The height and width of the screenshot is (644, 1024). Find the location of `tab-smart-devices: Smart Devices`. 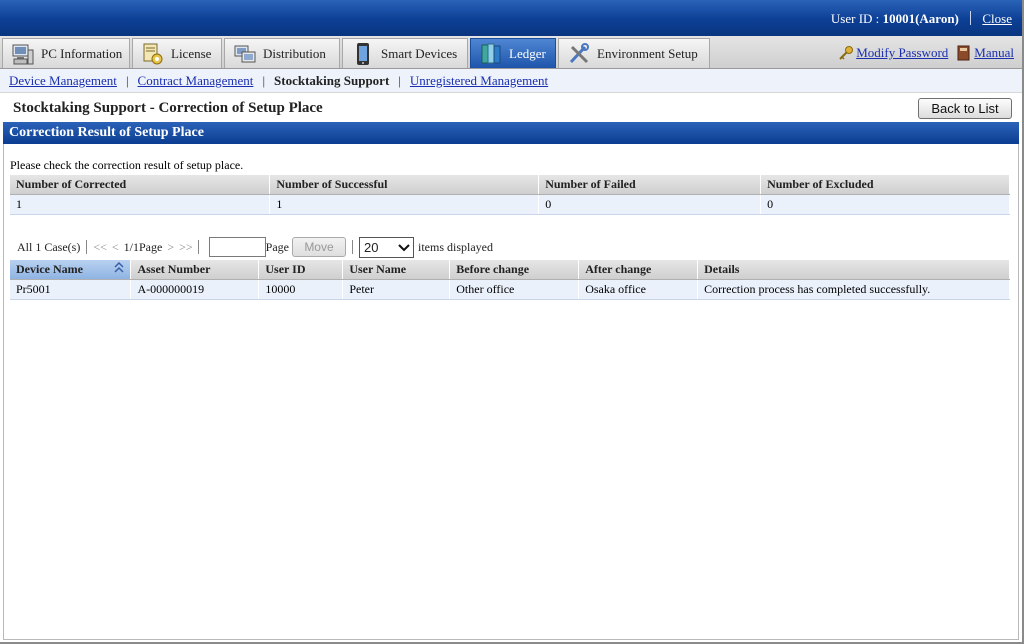

tab-smart-devices: Smart Devices is located at coordinates (405, 53).